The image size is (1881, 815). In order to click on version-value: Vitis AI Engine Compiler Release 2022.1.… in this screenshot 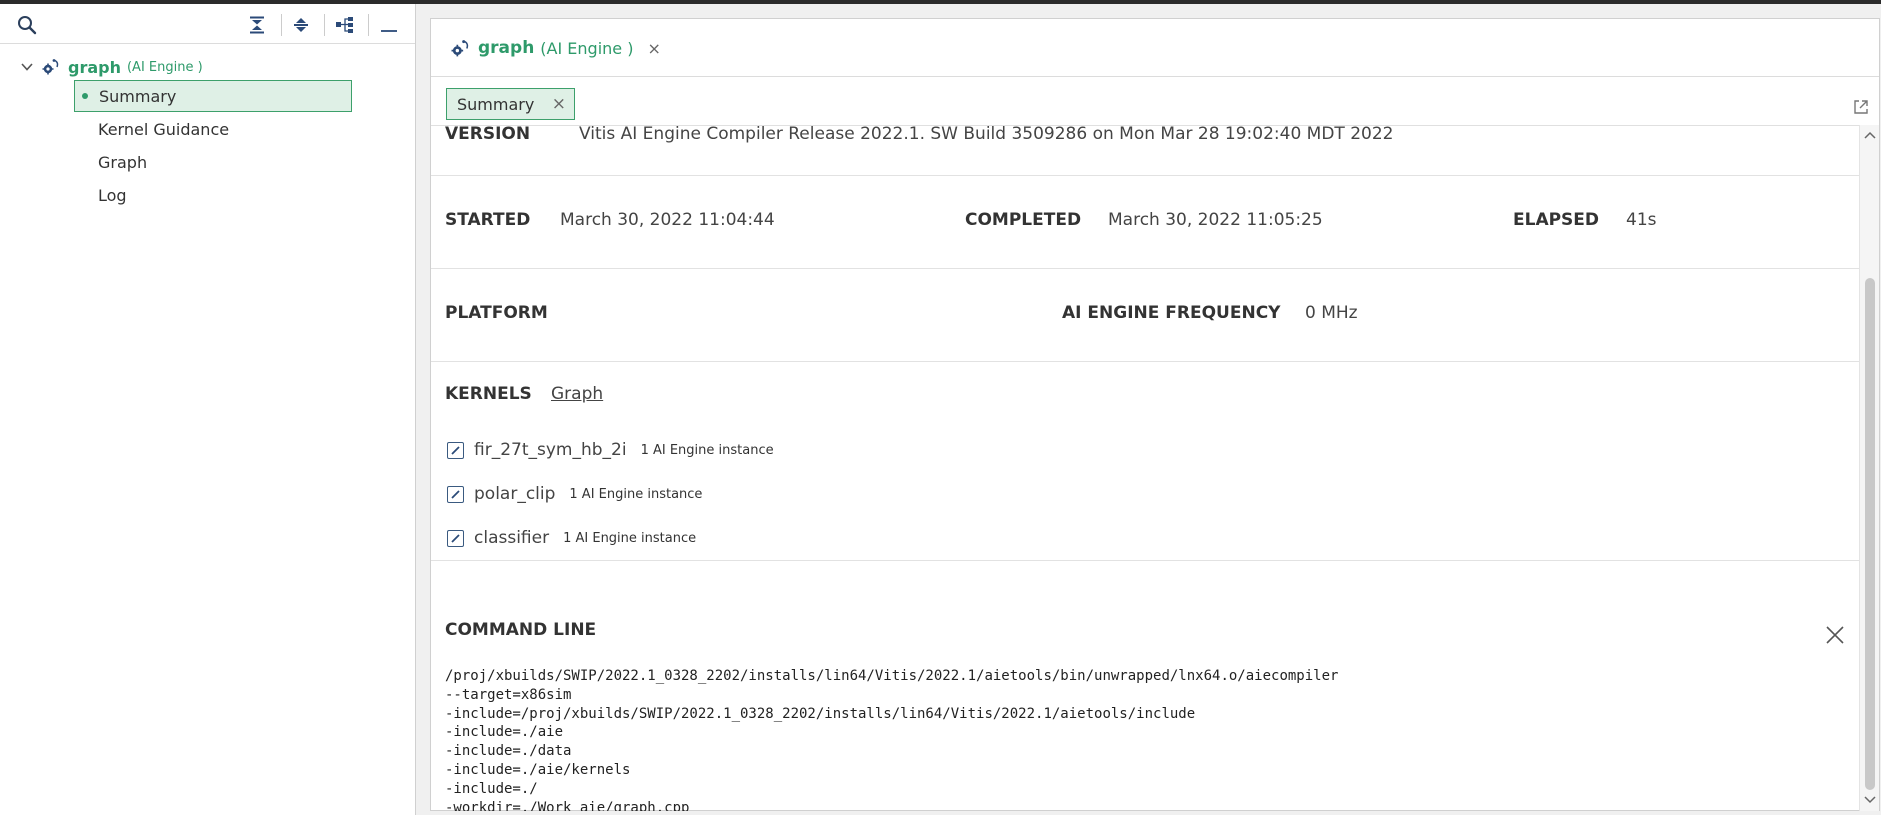, I will do `click(986, 134)`.